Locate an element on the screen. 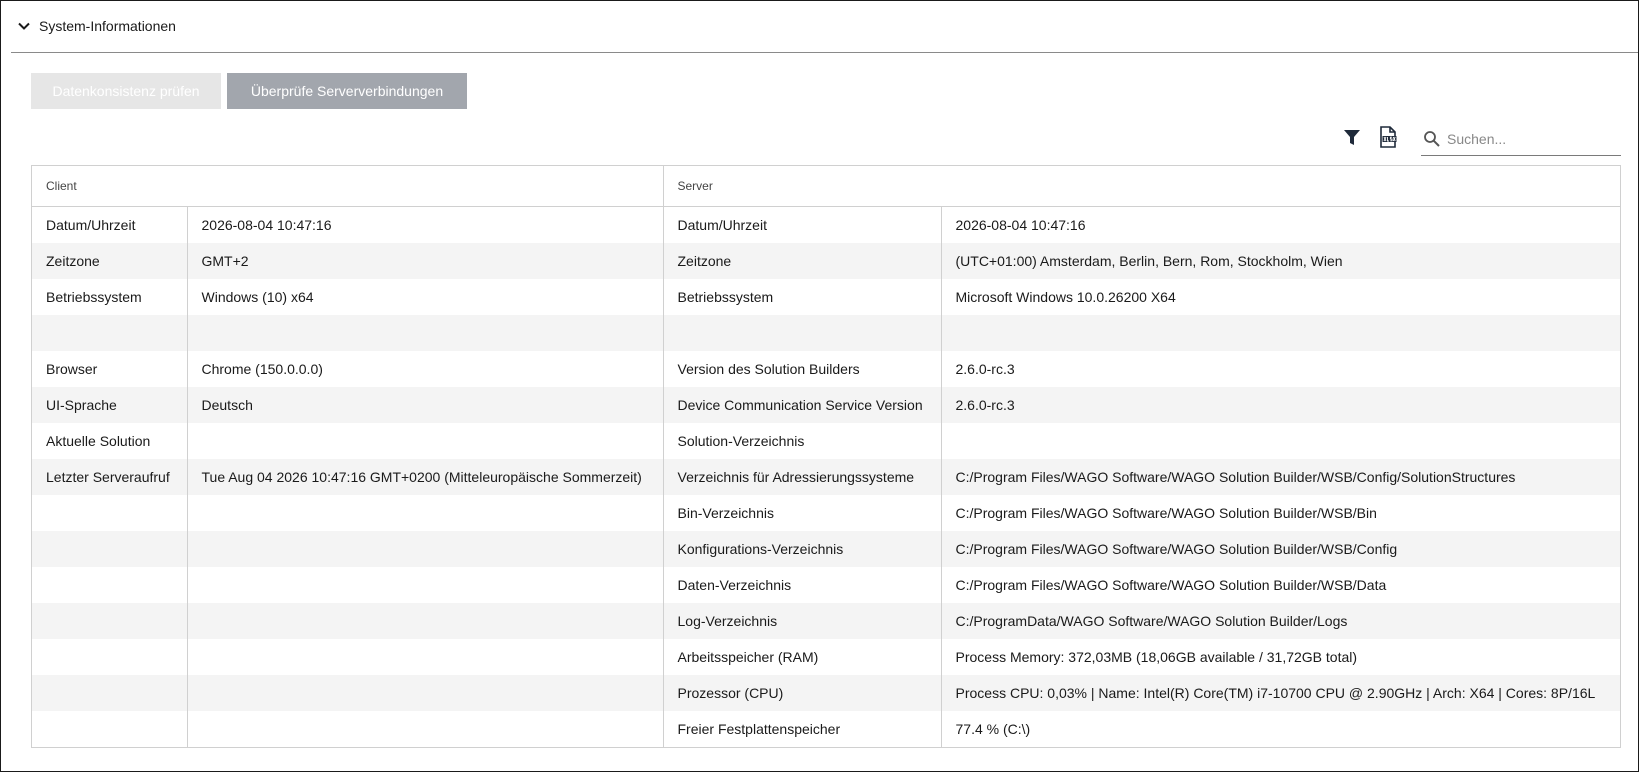 This screenshot has height=772, width=1639. server-key-cell: Daten-Verzeichnis is located at coordinates (801, 584).